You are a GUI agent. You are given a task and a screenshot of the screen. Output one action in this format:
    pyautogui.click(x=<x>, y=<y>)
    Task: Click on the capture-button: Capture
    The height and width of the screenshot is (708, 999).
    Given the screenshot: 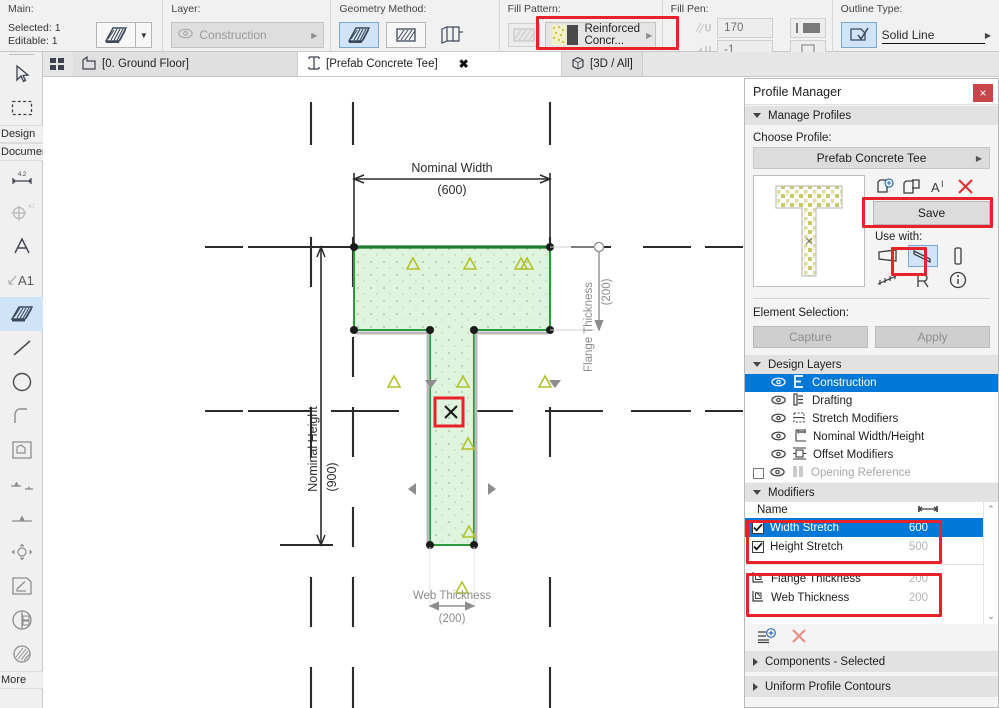 What is the action you would take?
    pyautogui.click(x=810, y=337)
    